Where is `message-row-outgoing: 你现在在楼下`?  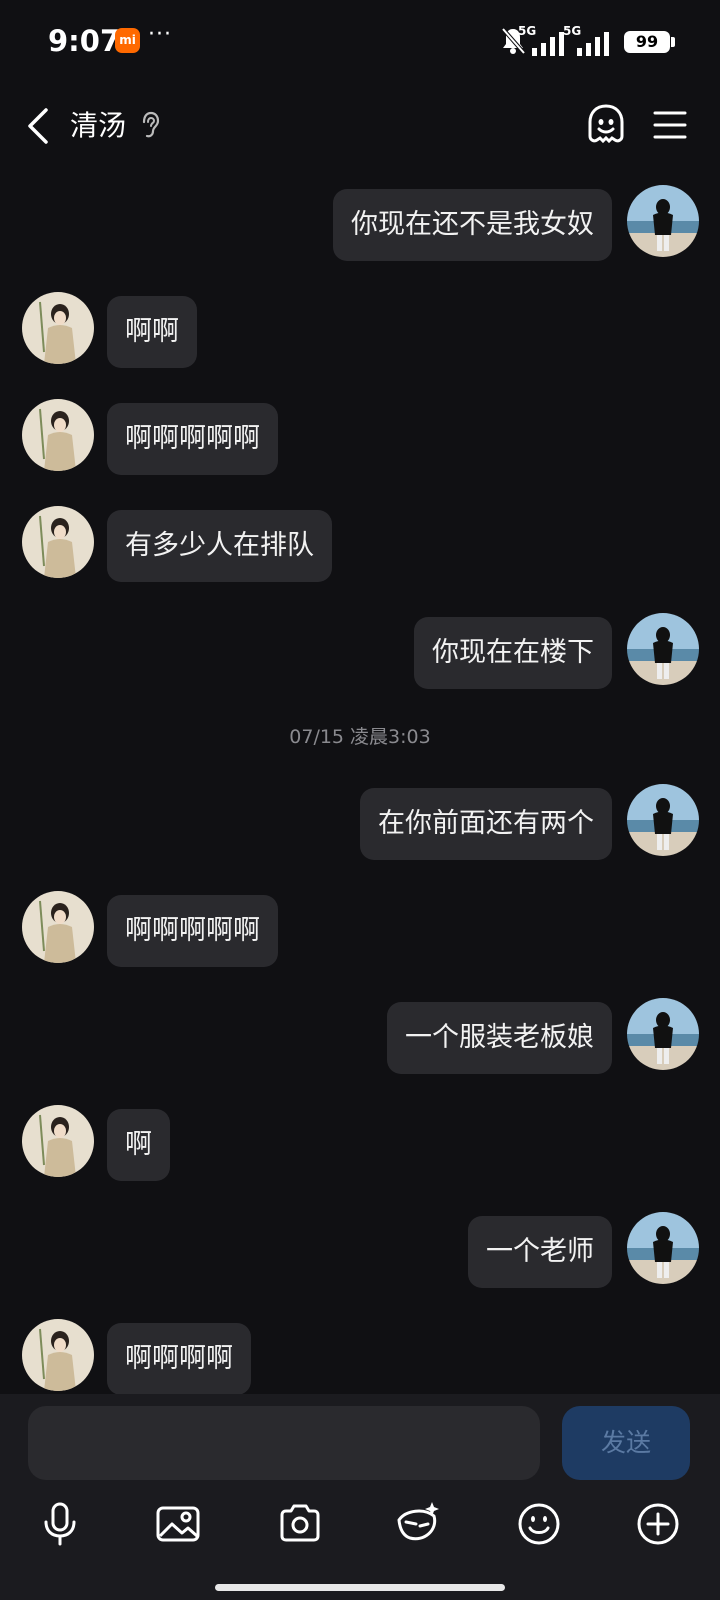 message-row-outgoing: 你现在在楼下 is located at coordinates (360, 651).